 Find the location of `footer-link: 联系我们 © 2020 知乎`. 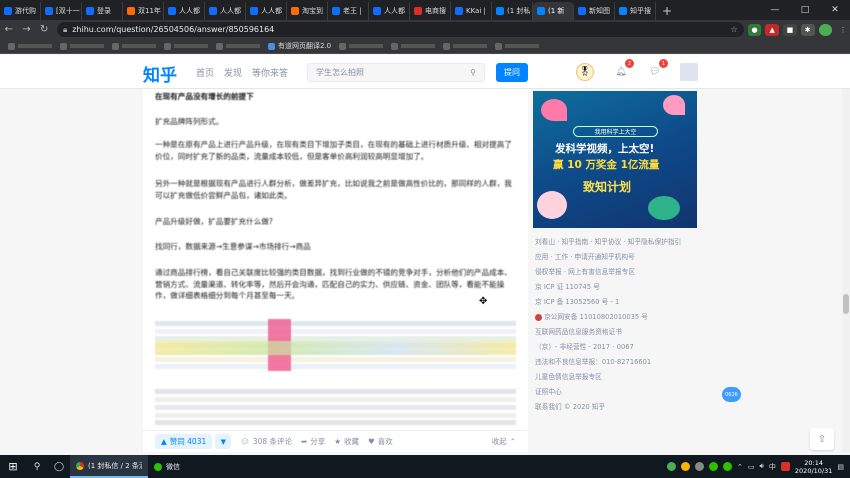

footer-link: 联系我们 © 2020 知乎 is located at coordinates (570, 406).